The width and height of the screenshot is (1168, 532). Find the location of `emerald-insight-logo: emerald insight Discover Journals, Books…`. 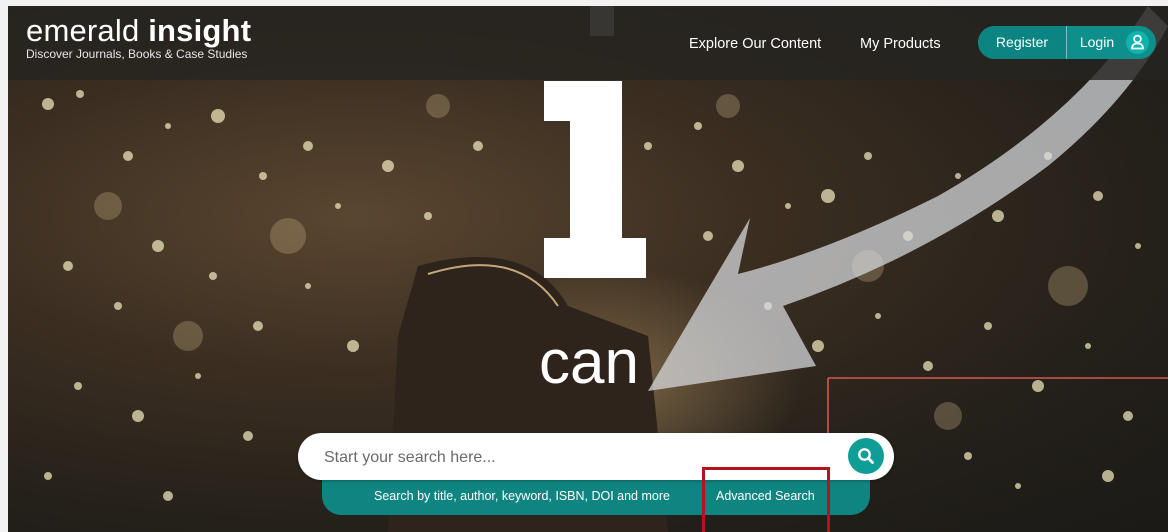

emerald-insight-logo: emerald insight Discover Journals, Books… is located at coordinates (138, 38).